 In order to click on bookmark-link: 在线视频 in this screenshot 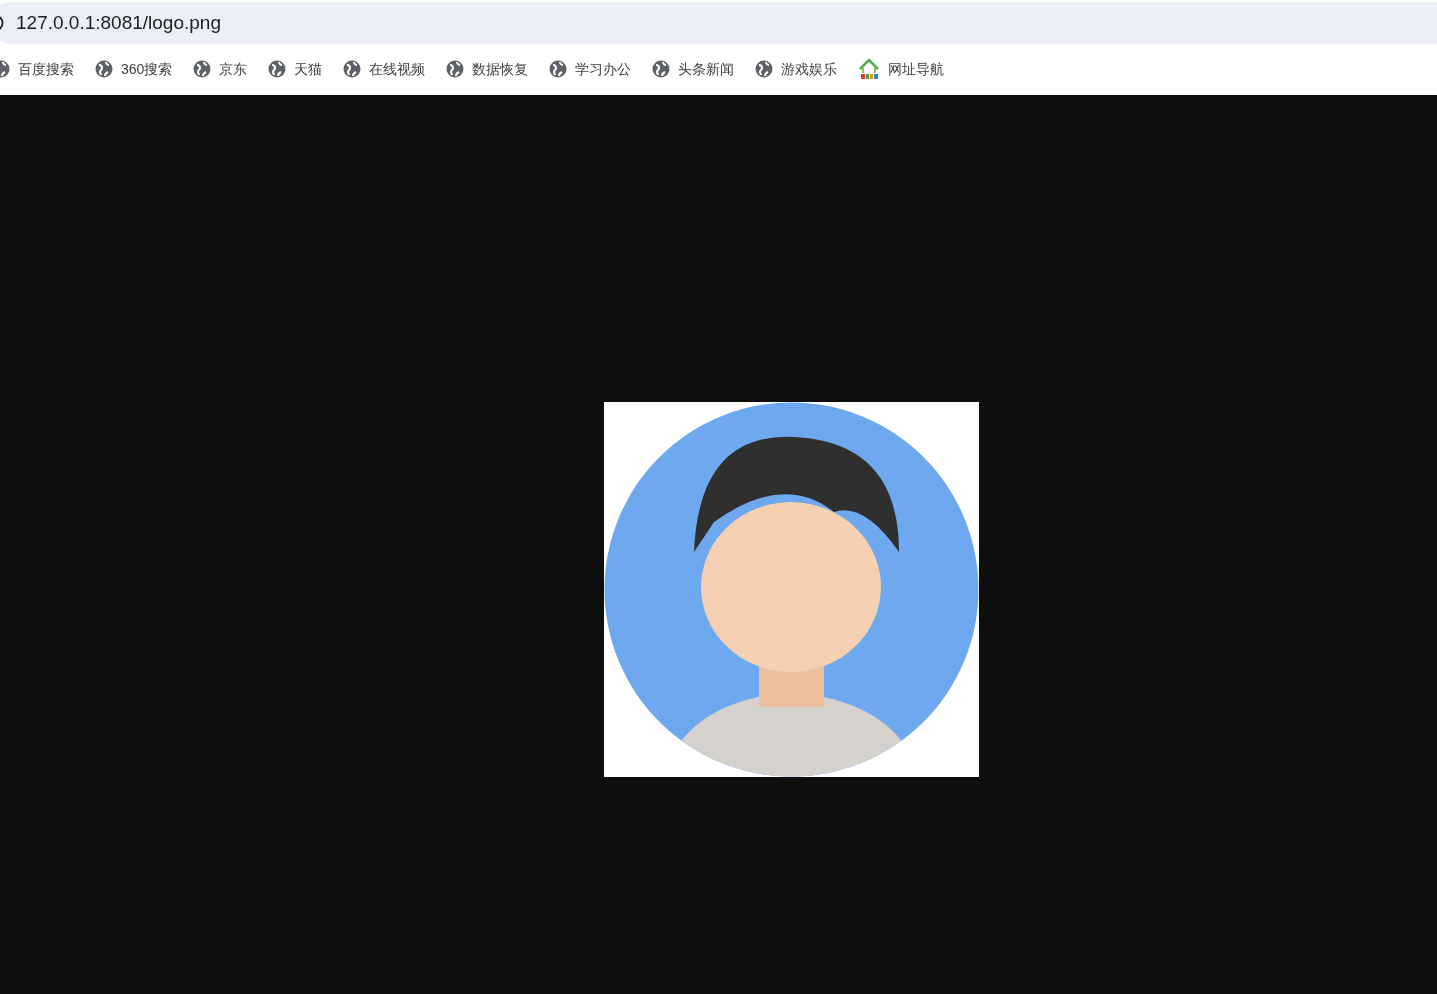, I will do `click(384, 69)`.